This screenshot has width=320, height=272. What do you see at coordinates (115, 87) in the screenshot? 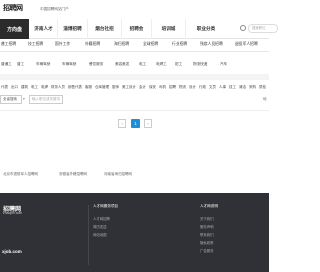
I see `filter-link: 厨师` at bounding box center [115, 87].